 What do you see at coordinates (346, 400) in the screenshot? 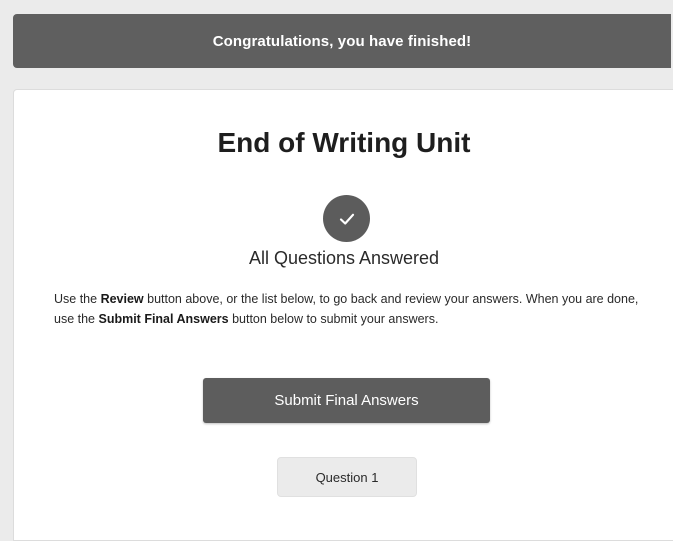
I see `submit-final-answers-button: Submit Final Answers` at bounding box center [346, 400].